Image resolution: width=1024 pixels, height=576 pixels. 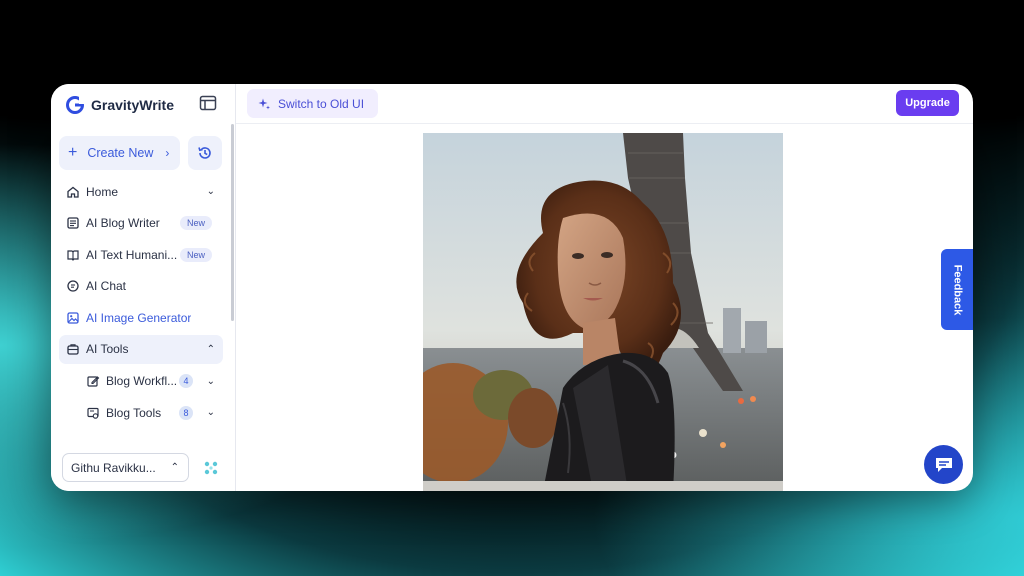 I want to click on chat-bubble-icon, so click(x=943, y=464).